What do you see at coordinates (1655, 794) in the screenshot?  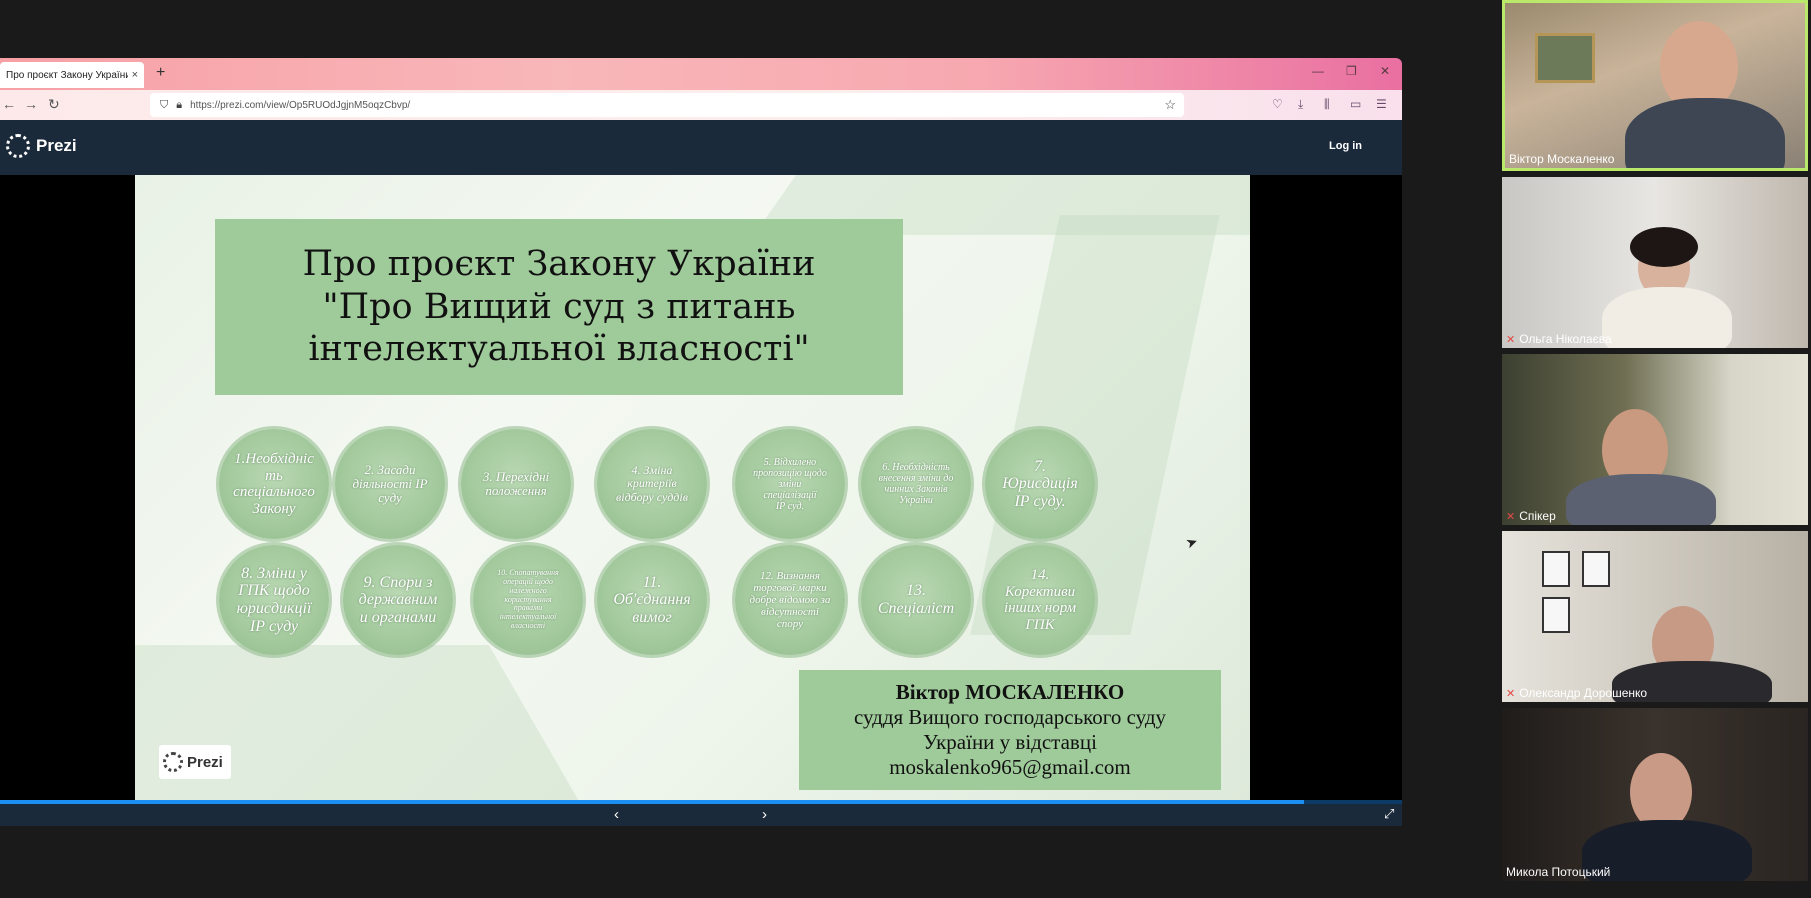 I see `participant-tile: Микола Потоцький` at bounding box center [1655, 794].